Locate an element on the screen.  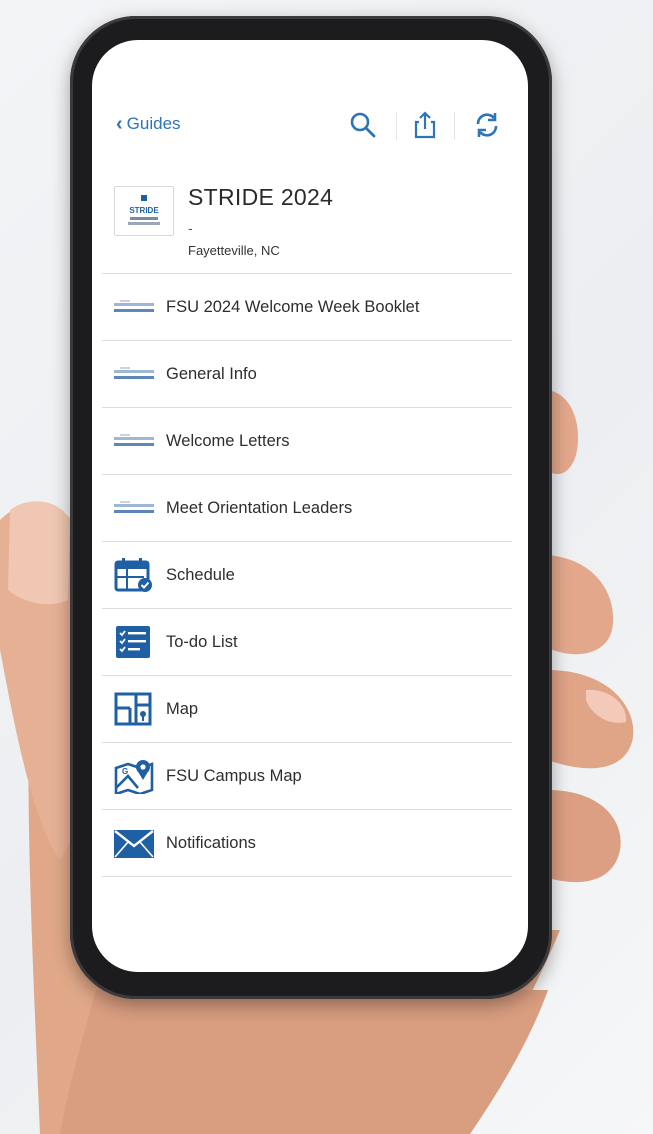
back-label: Guides is located at coordinates (153, 123).